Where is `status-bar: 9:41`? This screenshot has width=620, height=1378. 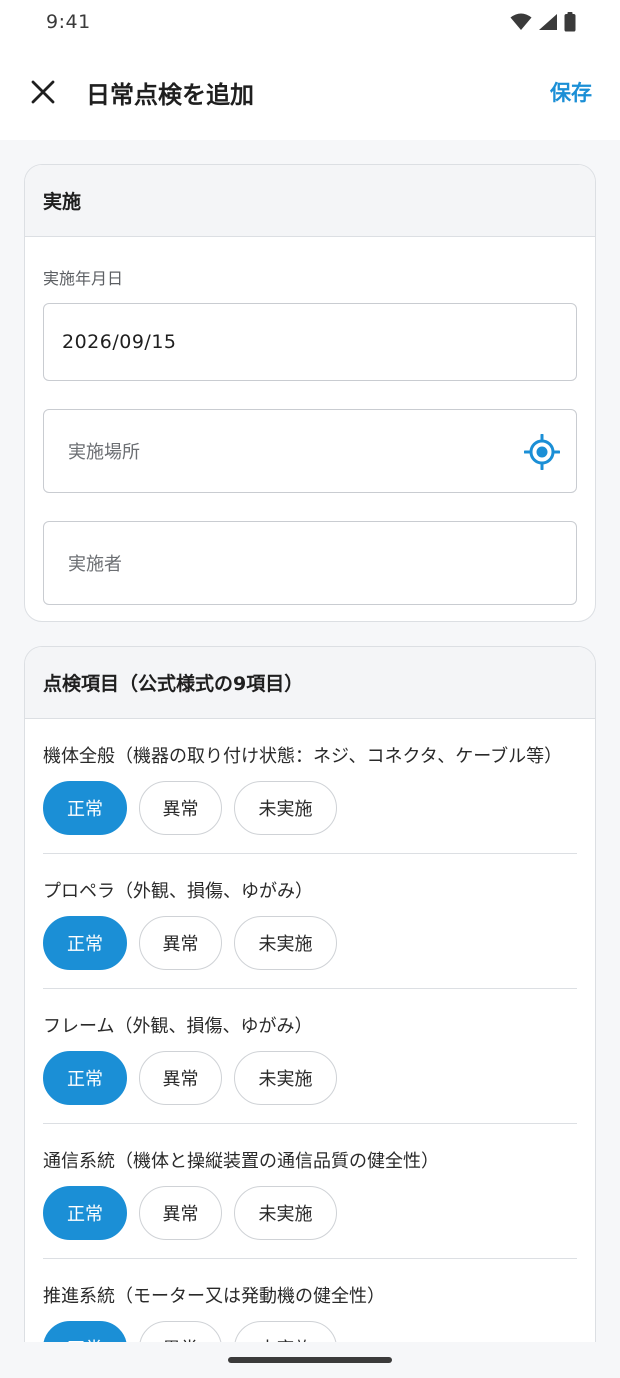
status-bar: 9:41 is located at coordinates (310, 22).